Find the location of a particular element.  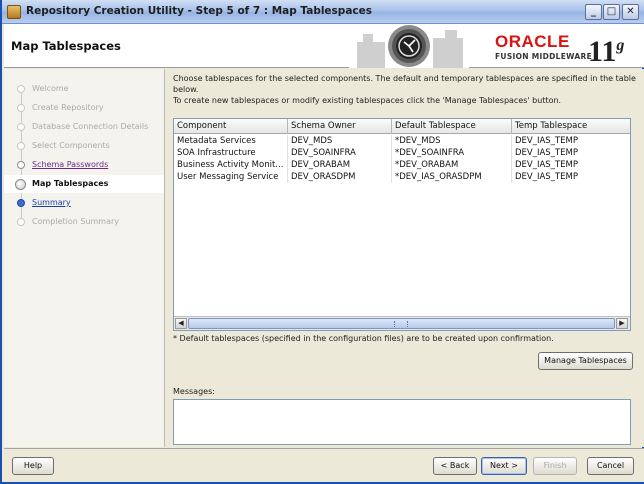

nav-step-database-connection: Database Connection Details is located at coordinates (84, 127).